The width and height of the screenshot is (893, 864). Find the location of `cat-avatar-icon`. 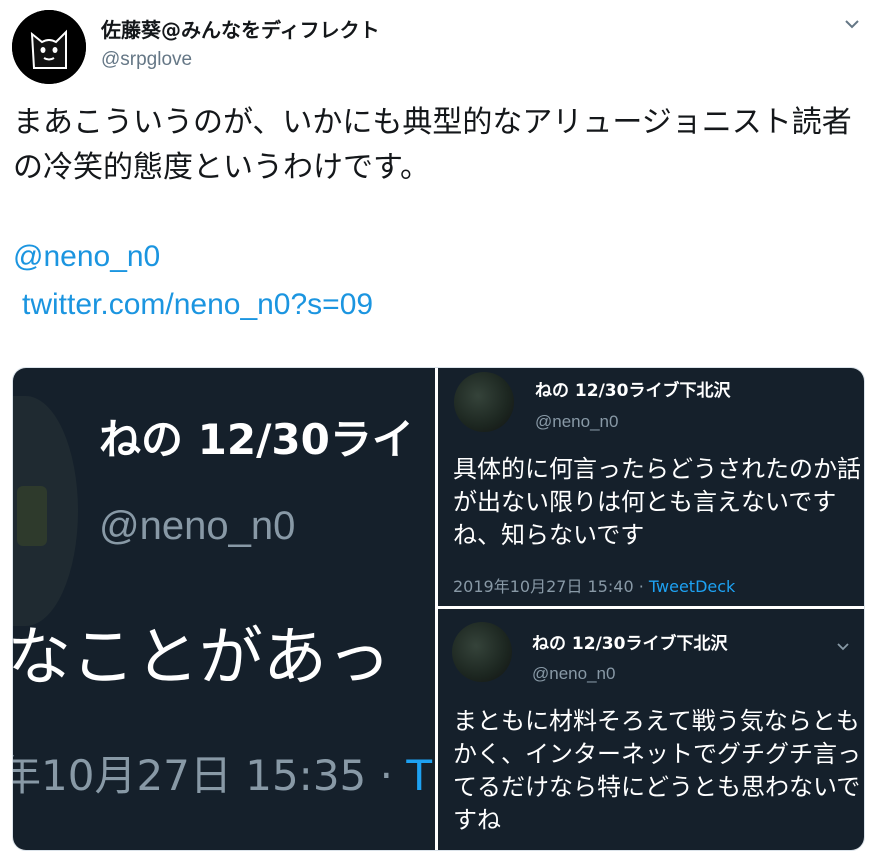

cat-avatar-icon is located at coordinates (49, 47).